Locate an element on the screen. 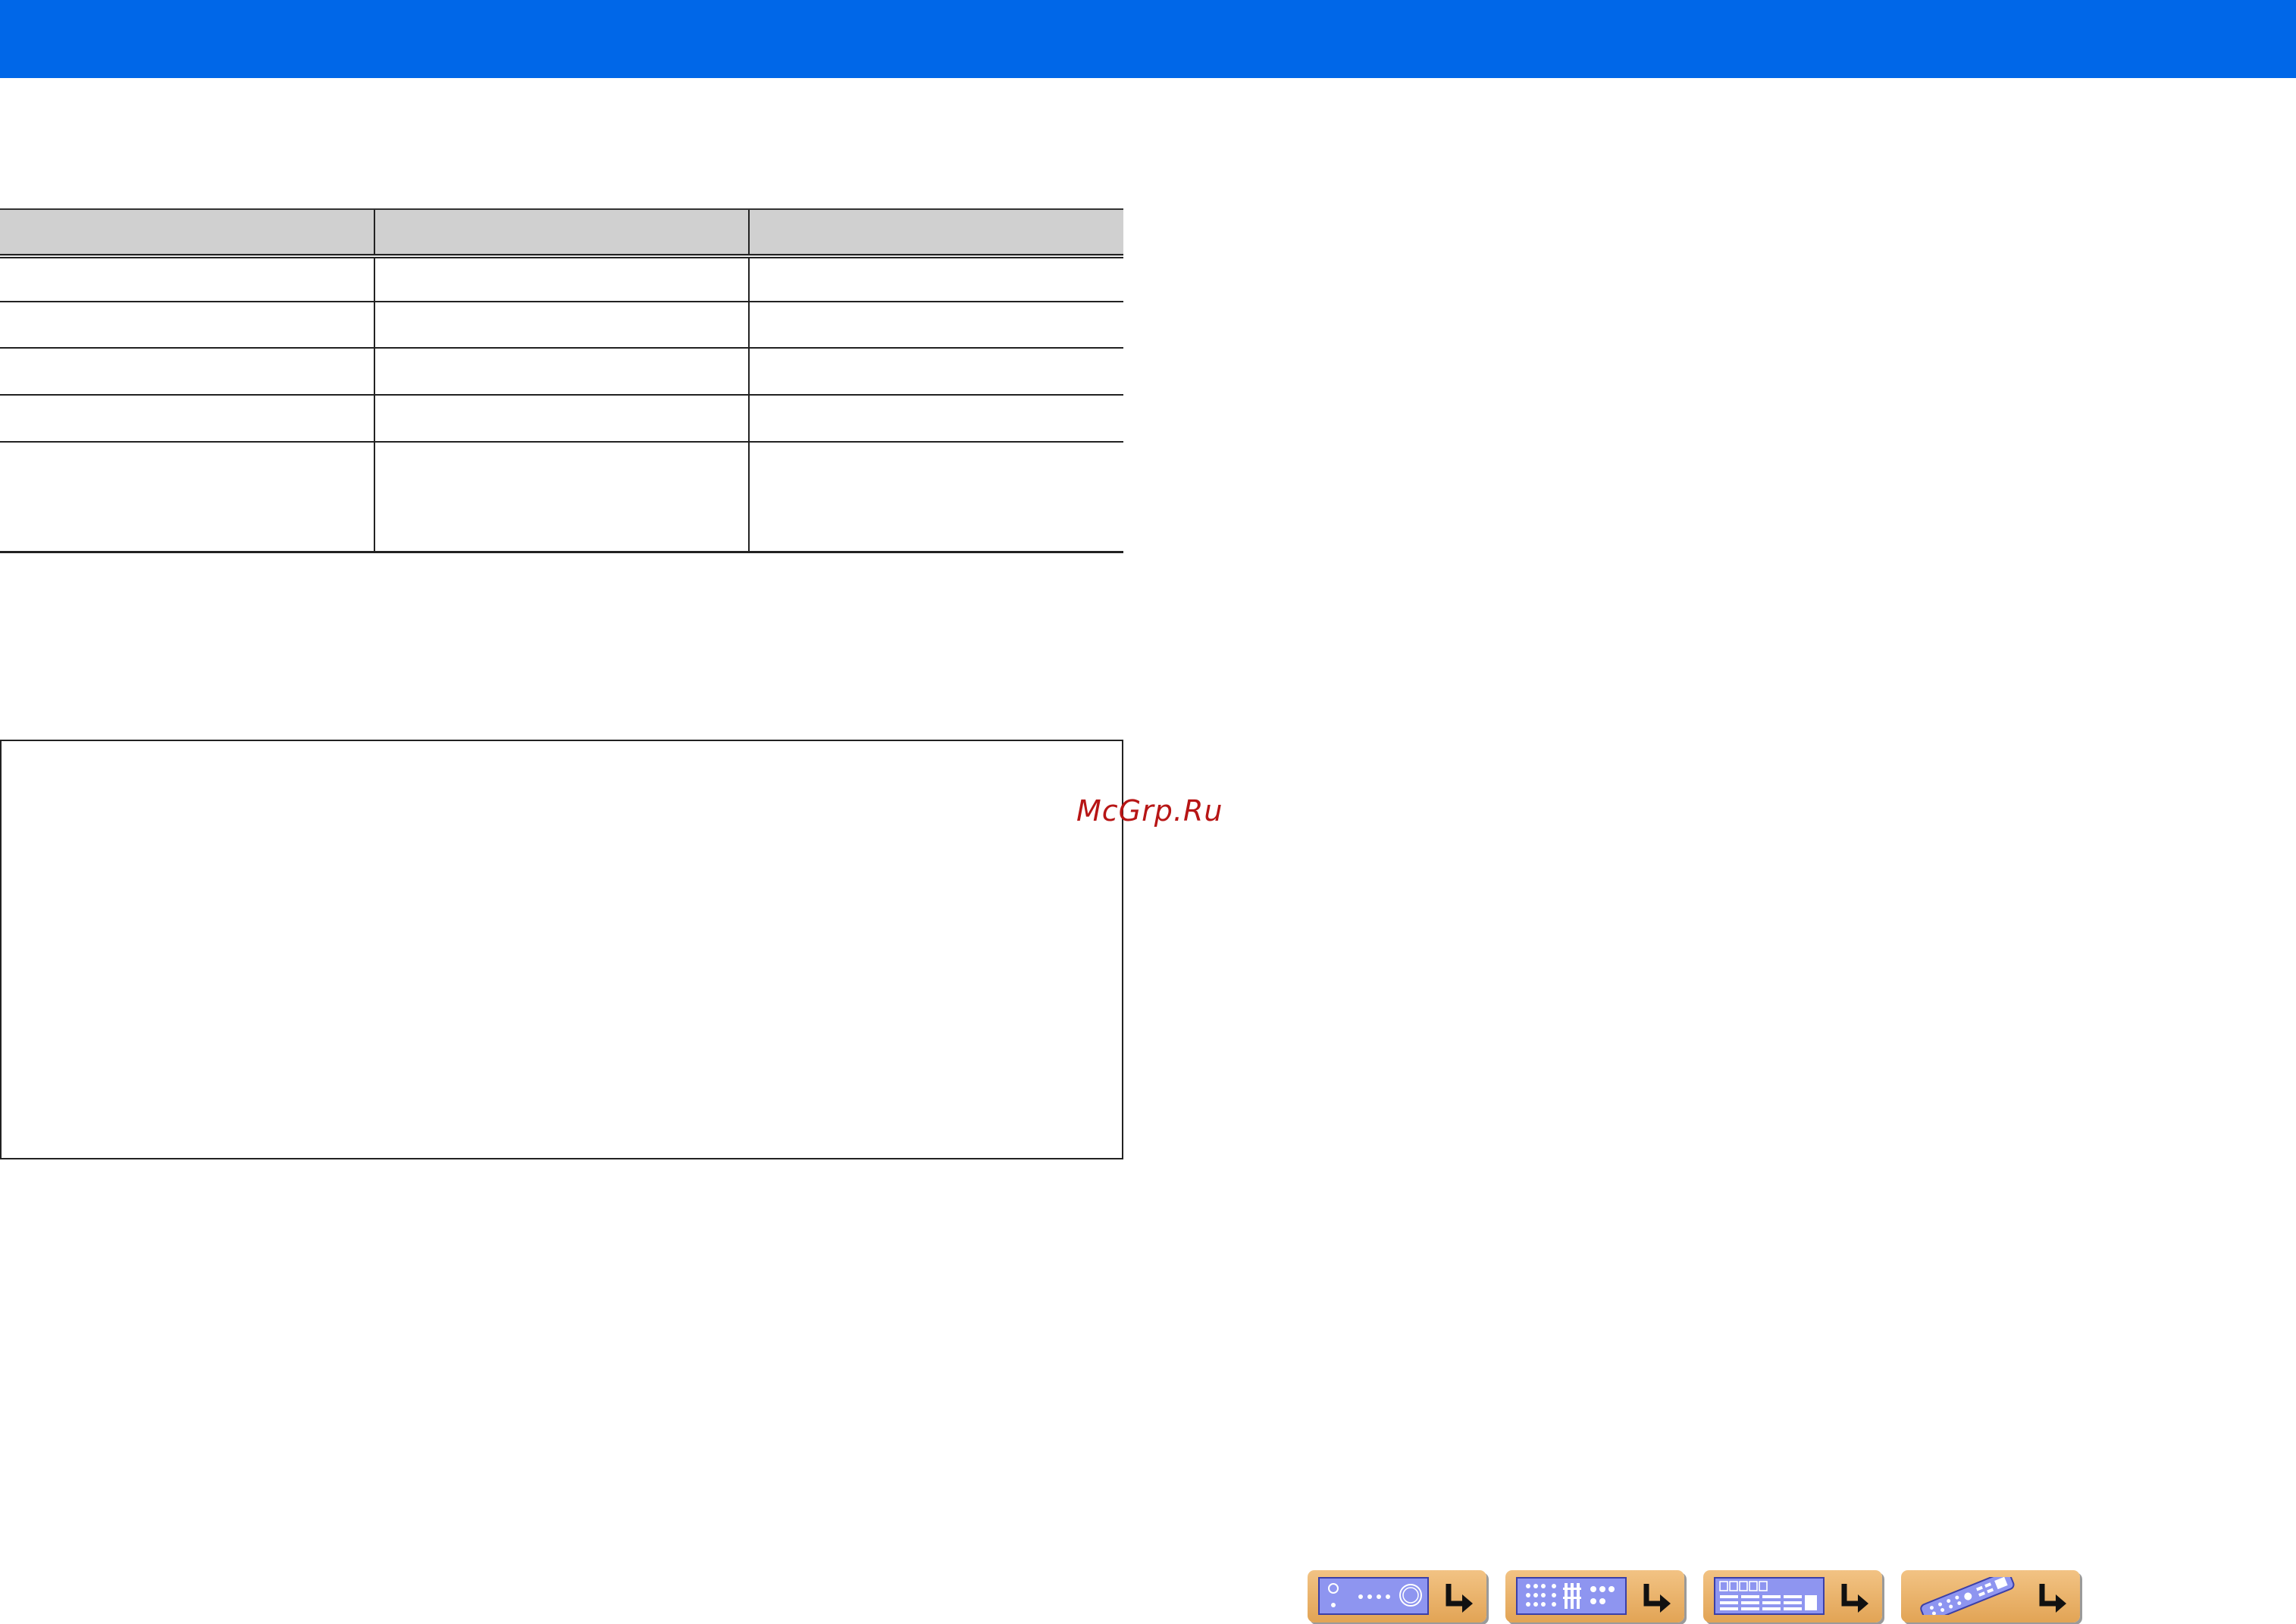 Image resolution: width=2296 pixels, height=1624 pixels. nav-rear-panel-button is located at coordinates (1594, 1596).